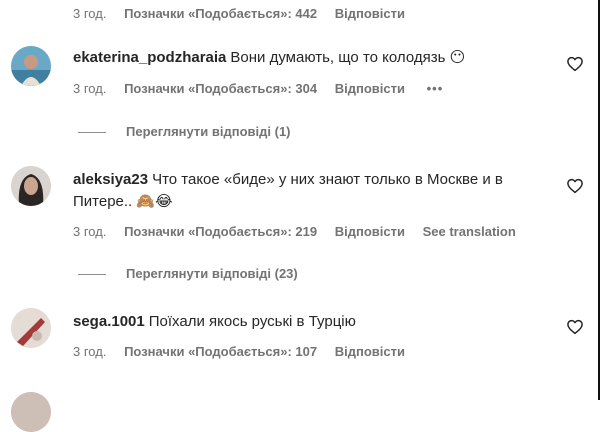 The height and width of the screenshot is (432, 600). Describe the element at coordinates (469, 231) in the screenshot. I see `see-translation-button: See translation` at that location.